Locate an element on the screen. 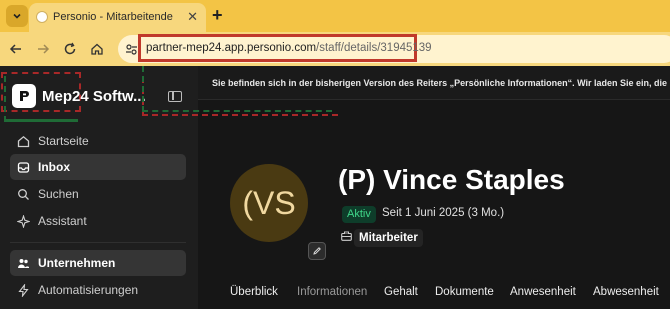 Image resolution: width=670 pixels, height=309 pixels. new-tab-button: + is located at coordinates (217, 15).